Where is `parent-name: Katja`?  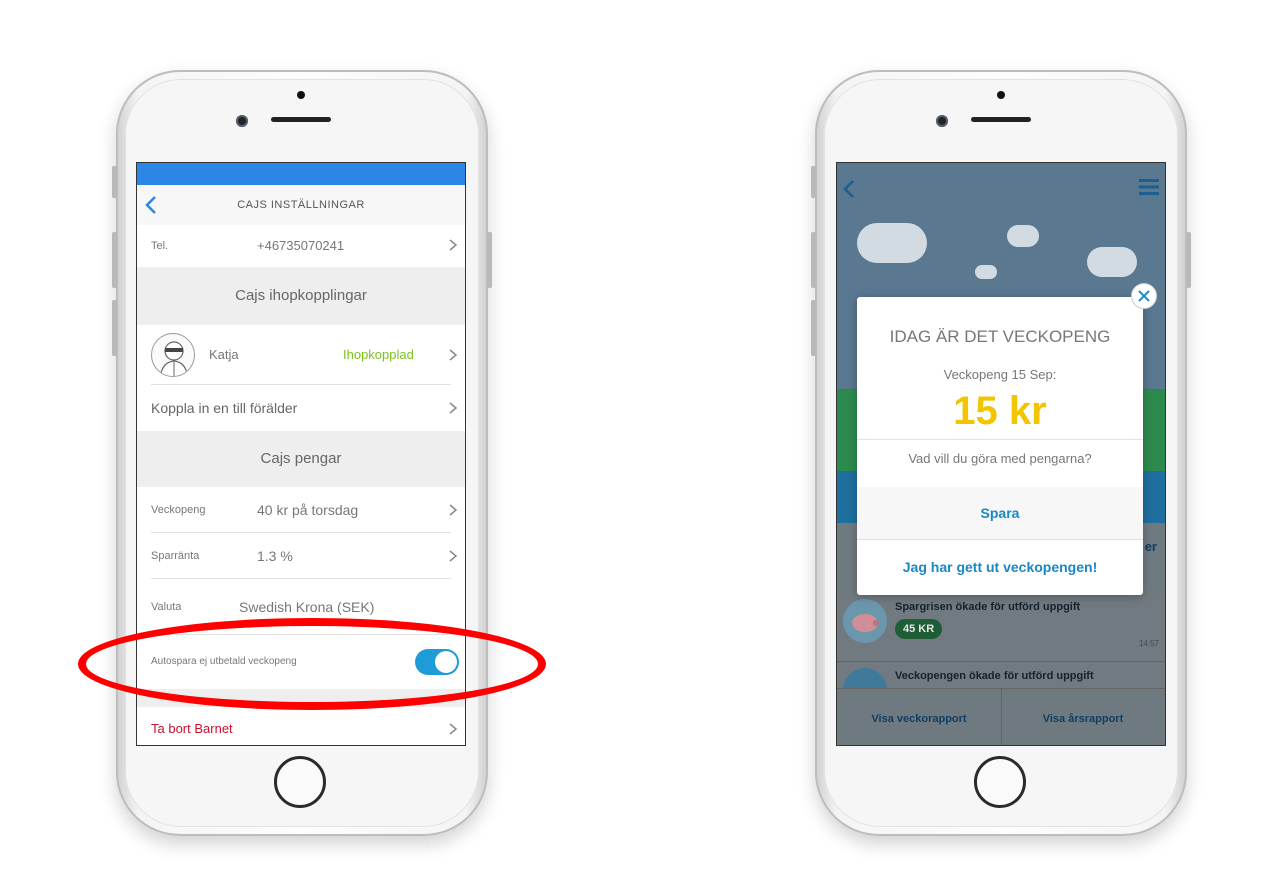
parent-name: Katja is located at coordinates (224, 354).